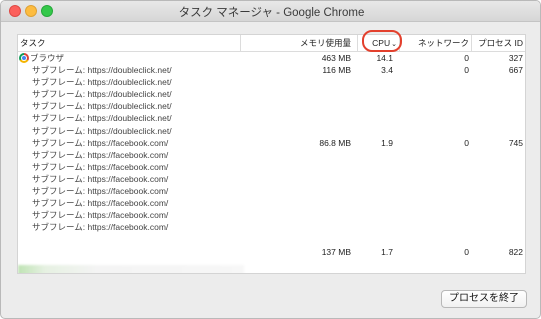  What do you see at coordinates (129, 43) in the screenshot?
I see `column-header-task: タスク` at bounding box center [129, 43].